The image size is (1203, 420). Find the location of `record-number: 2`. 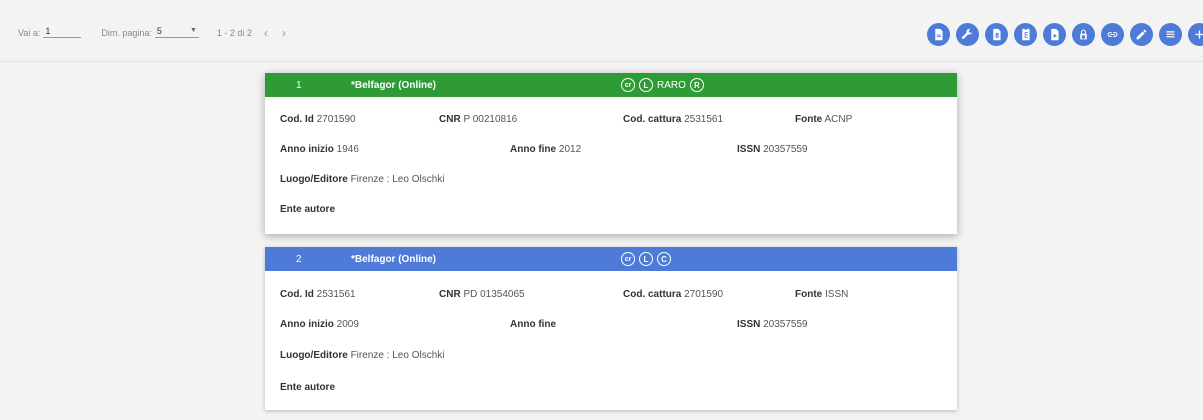

record-number: 2 is located at coordinates (299, 259).